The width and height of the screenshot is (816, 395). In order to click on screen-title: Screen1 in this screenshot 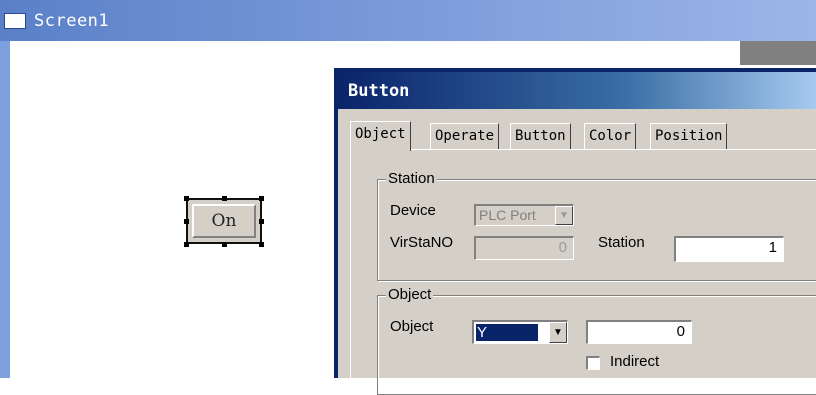, I will do `click(72, 21)`.